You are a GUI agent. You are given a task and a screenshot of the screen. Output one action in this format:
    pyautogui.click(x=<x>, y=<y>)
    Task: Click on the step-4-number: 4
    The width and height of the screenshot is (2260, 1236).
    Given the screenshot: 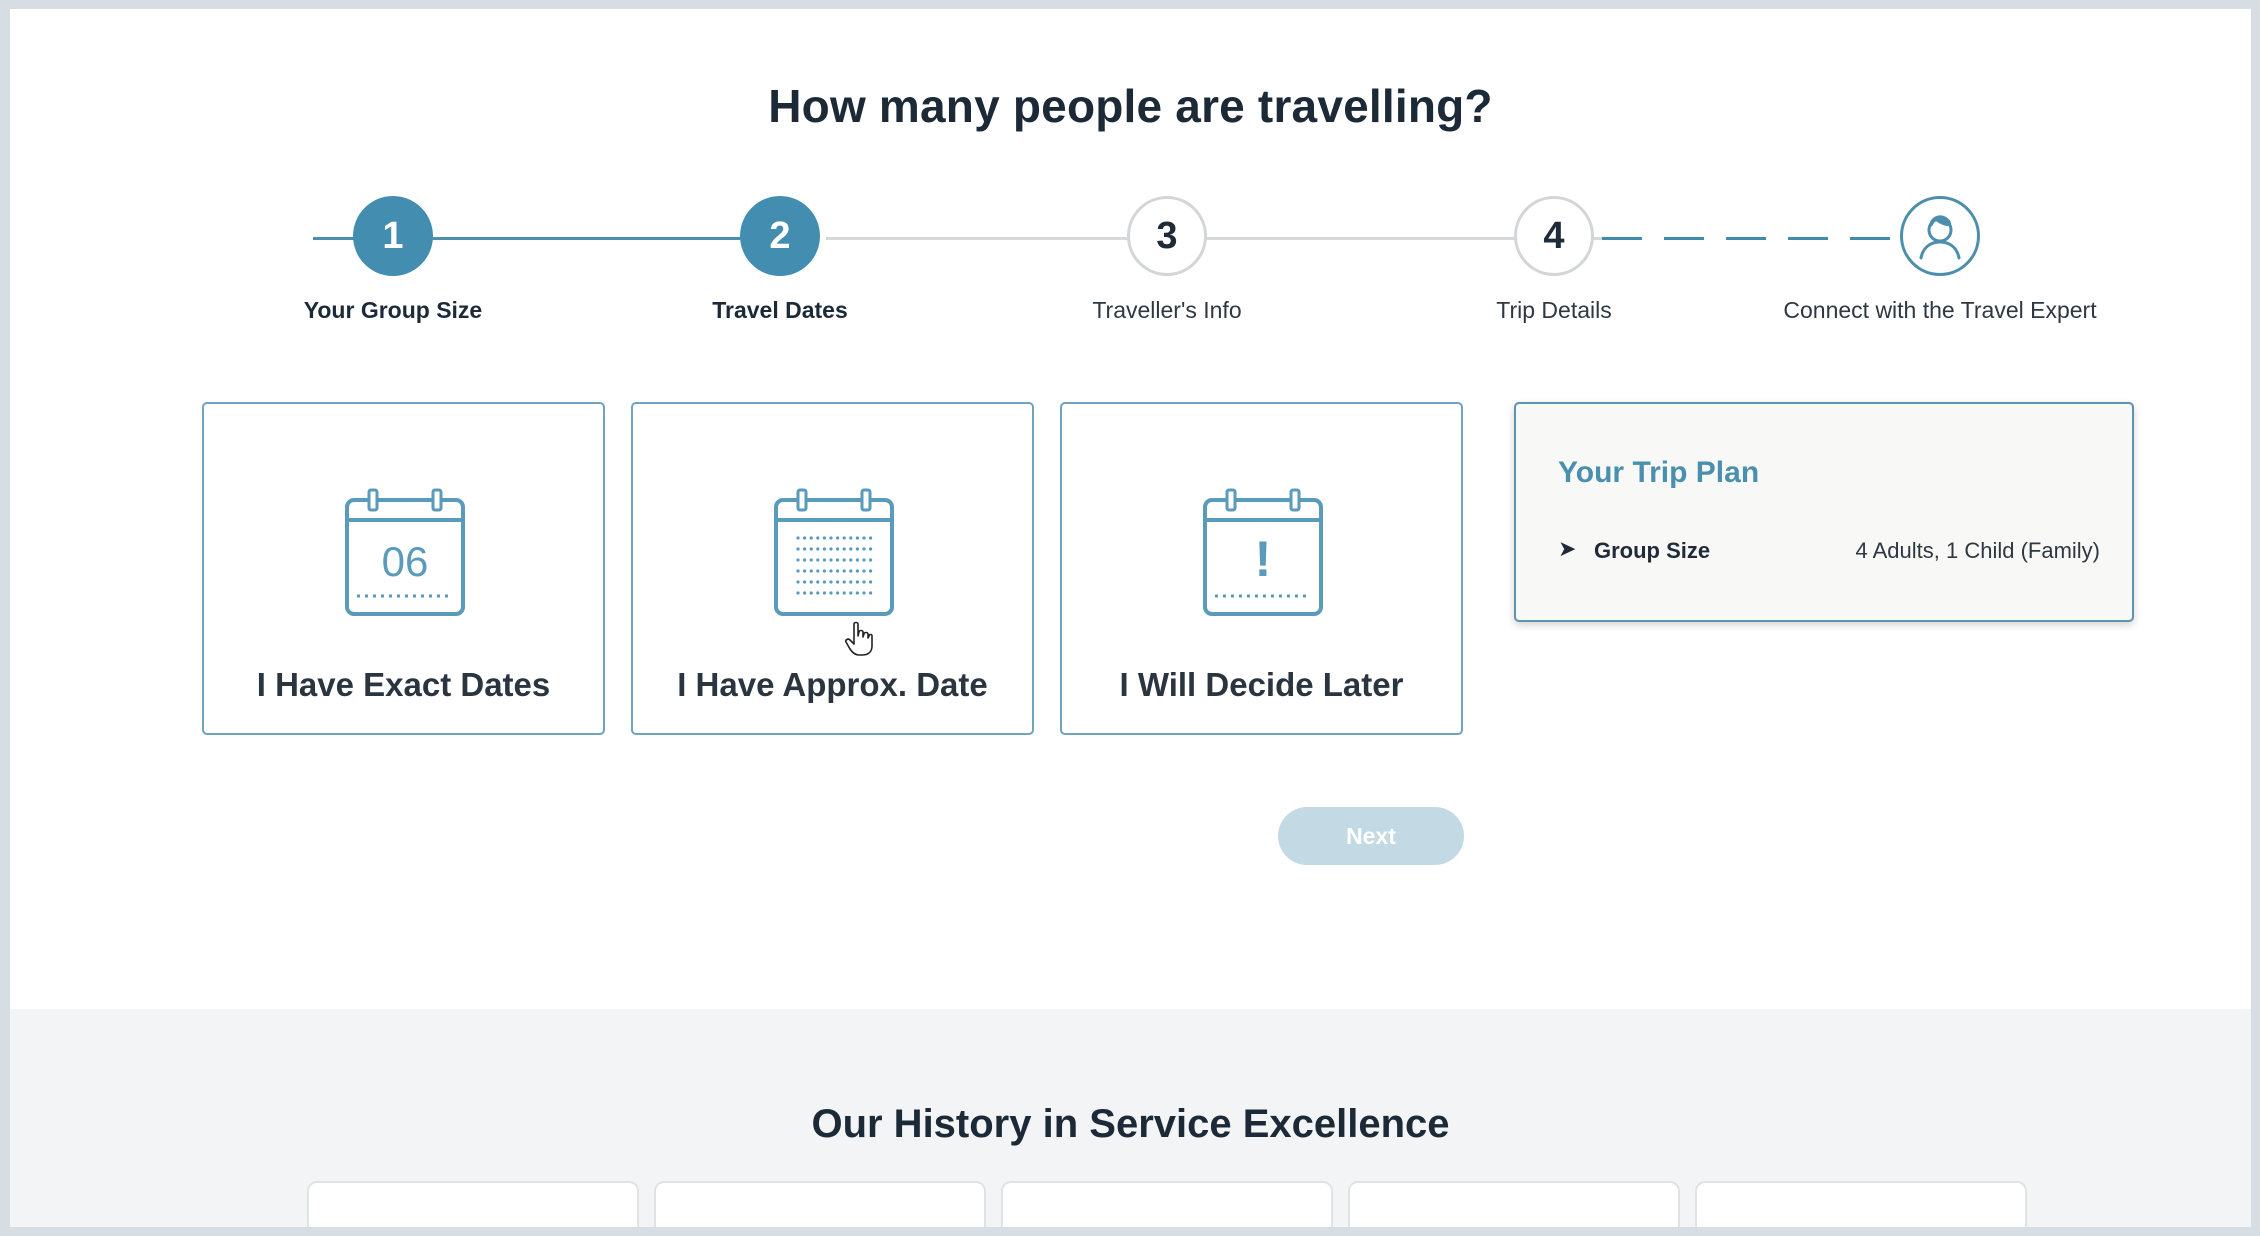 What is the action you would take?
    pyautogui.click(x=1554, y=235)
    